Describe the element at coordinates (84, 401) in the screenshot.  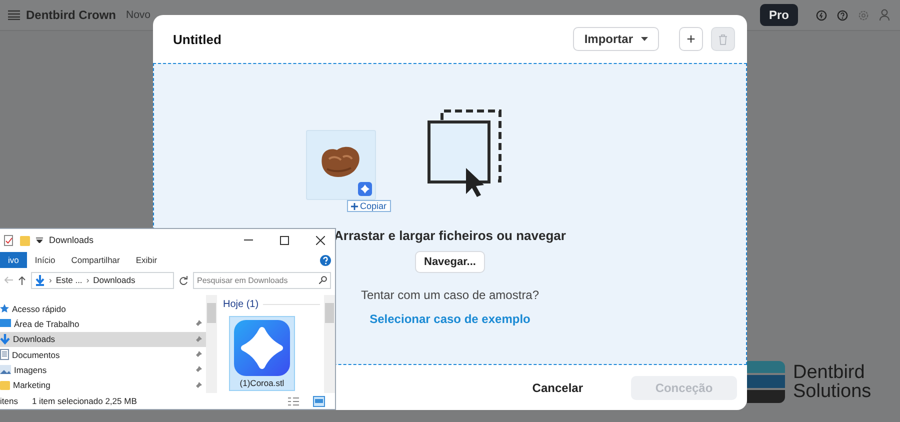
I see `status-text: 1 item selecionado 2,25 MB` at that location.